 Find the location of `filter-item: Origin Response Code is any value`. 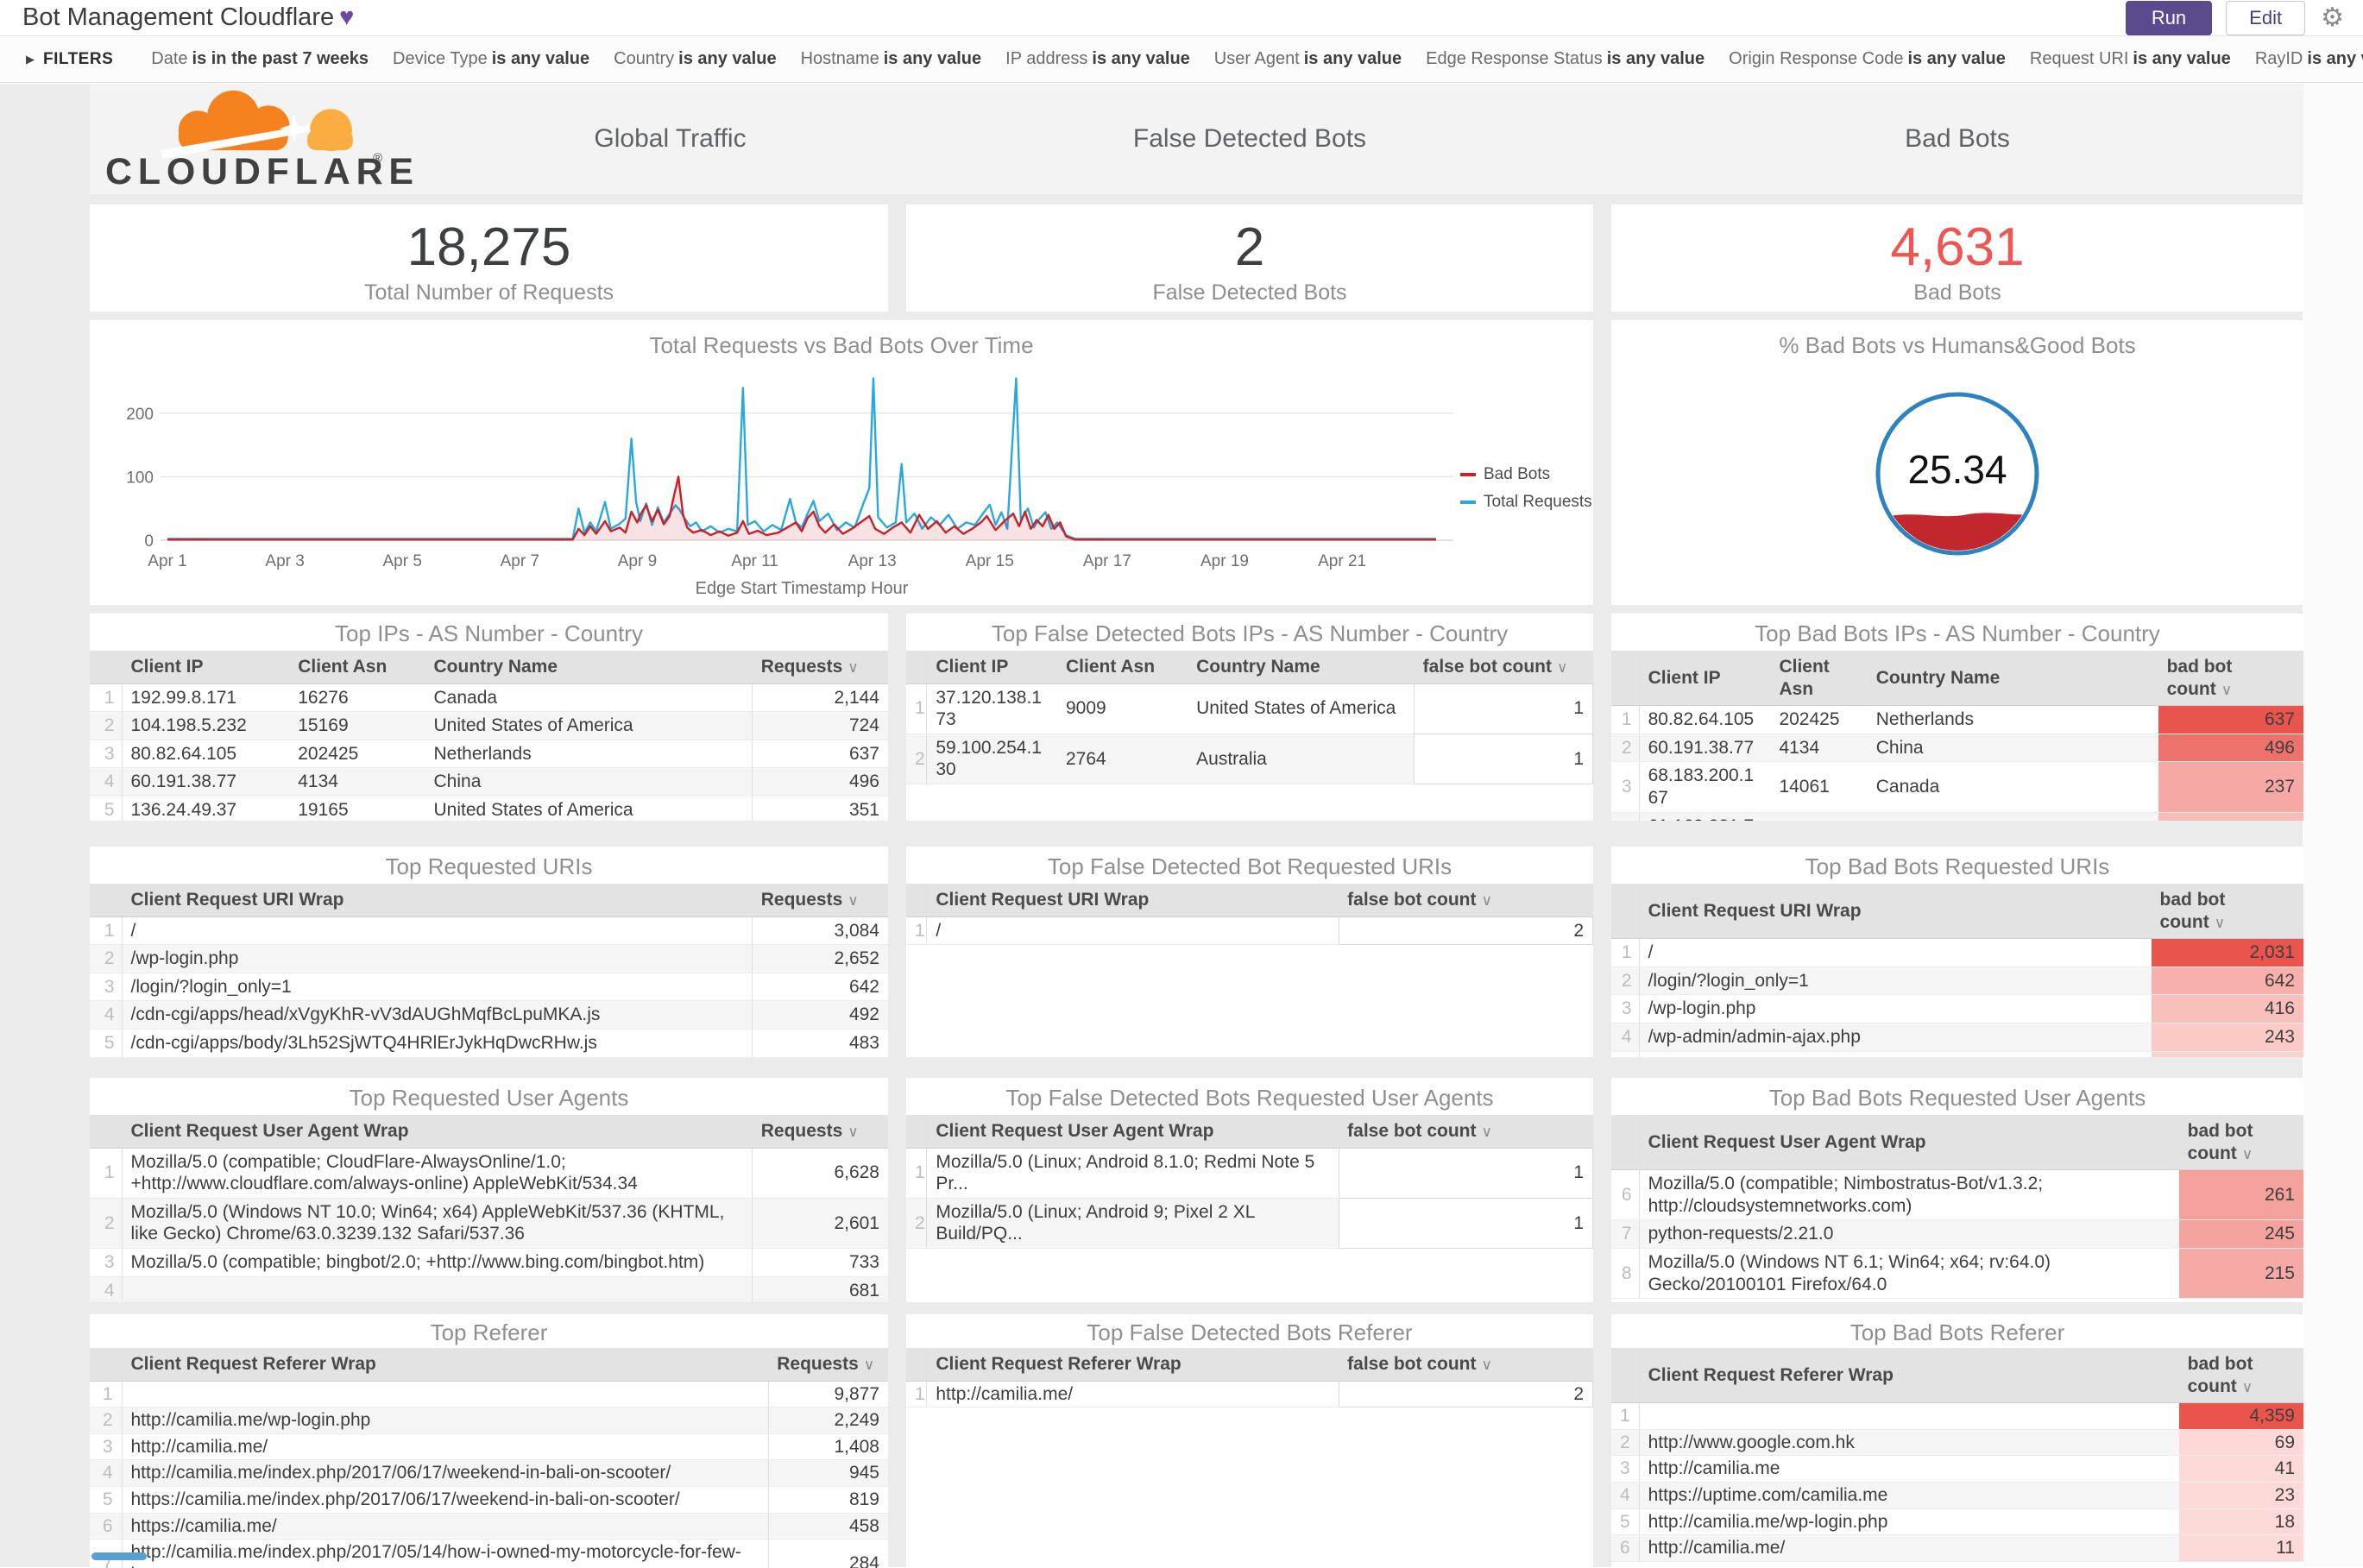

filter-item: Origin Response Code is any value is located at coordinates (1867, 59).